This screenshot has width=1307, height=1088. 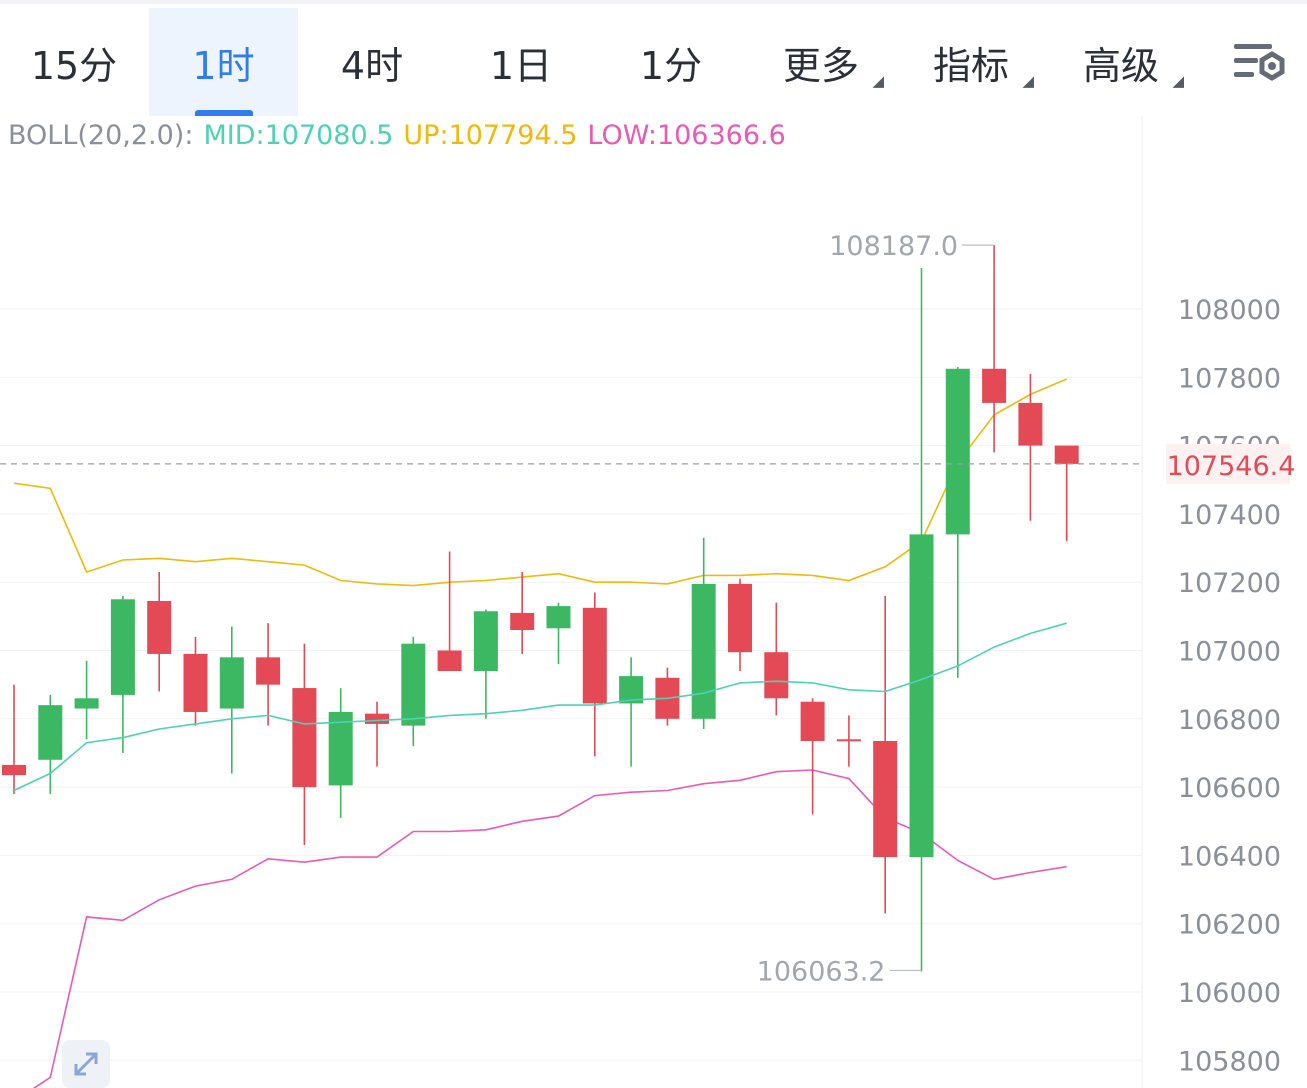 What do you see at coordinates (1259, 63) in the screenshot?
I see `chart-settings-icon` at bounding box center [1259, 63].